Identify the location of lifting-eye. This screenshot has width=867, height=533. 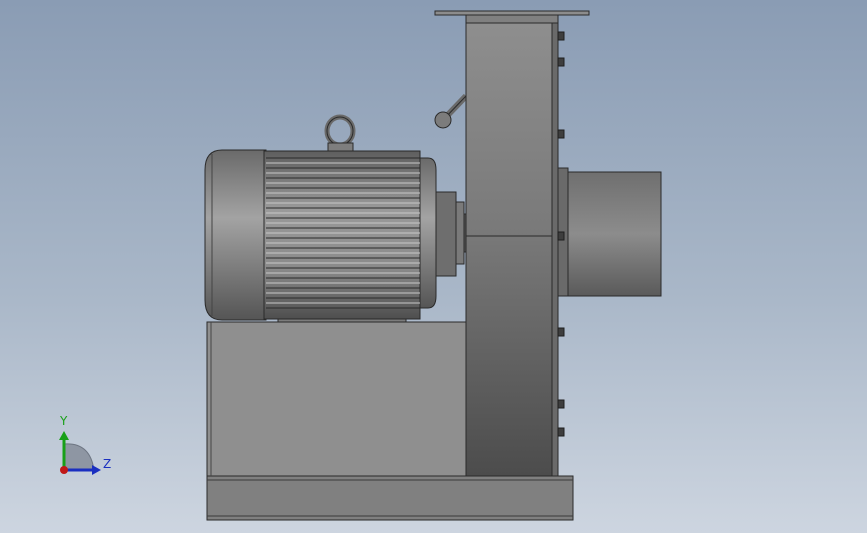
(340, 134).